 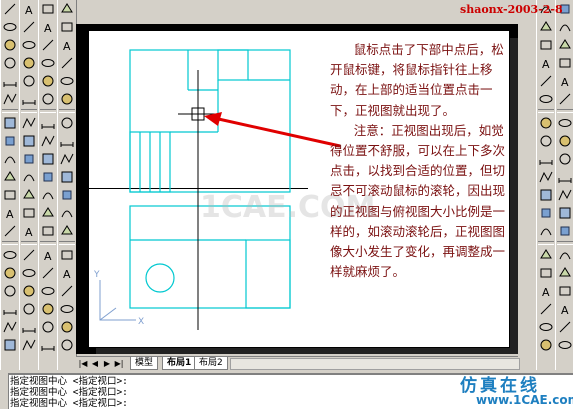 What do you see at coordinates (67, 273) in the screenshot?
I see `polyline-icon: A` at bounding box center [67, 273].